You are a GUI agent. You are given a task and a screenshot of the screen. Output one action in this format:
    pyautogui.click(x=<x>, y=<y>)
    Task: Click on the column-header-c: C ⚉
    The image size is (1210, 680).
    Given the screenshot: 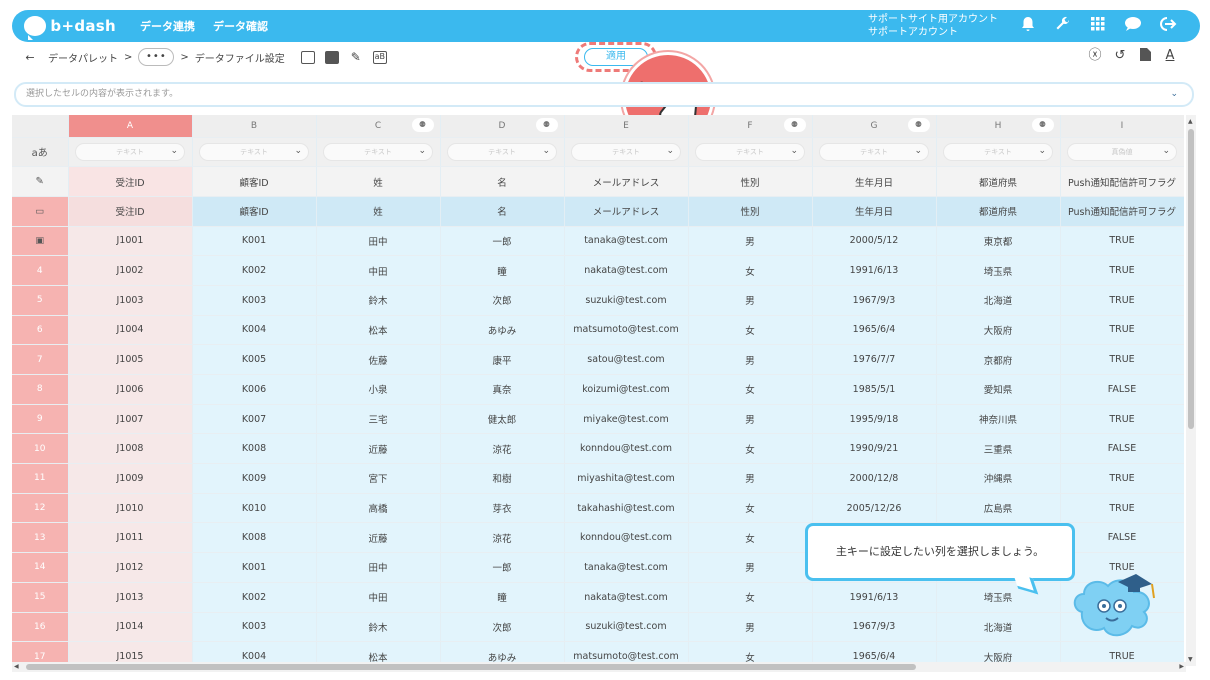 What is the action you would take?
    pyautogui.click(x=378, y=126)
    